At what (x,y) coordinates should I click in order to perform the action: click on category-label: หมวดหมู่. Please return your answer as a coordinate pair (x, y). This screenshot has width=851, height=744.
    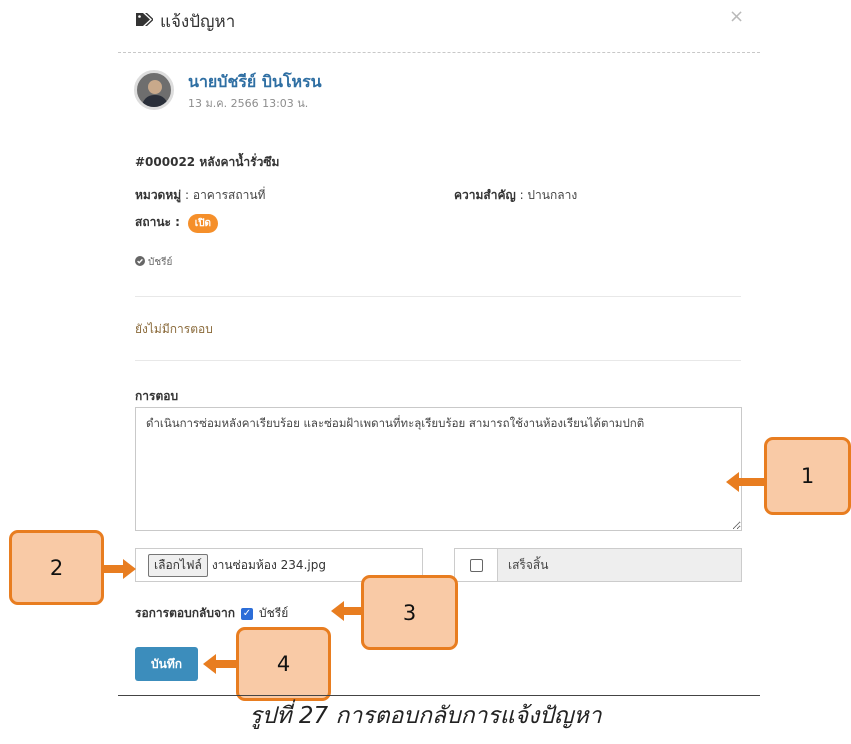
    Looking at the image, I should click on (158, 195).